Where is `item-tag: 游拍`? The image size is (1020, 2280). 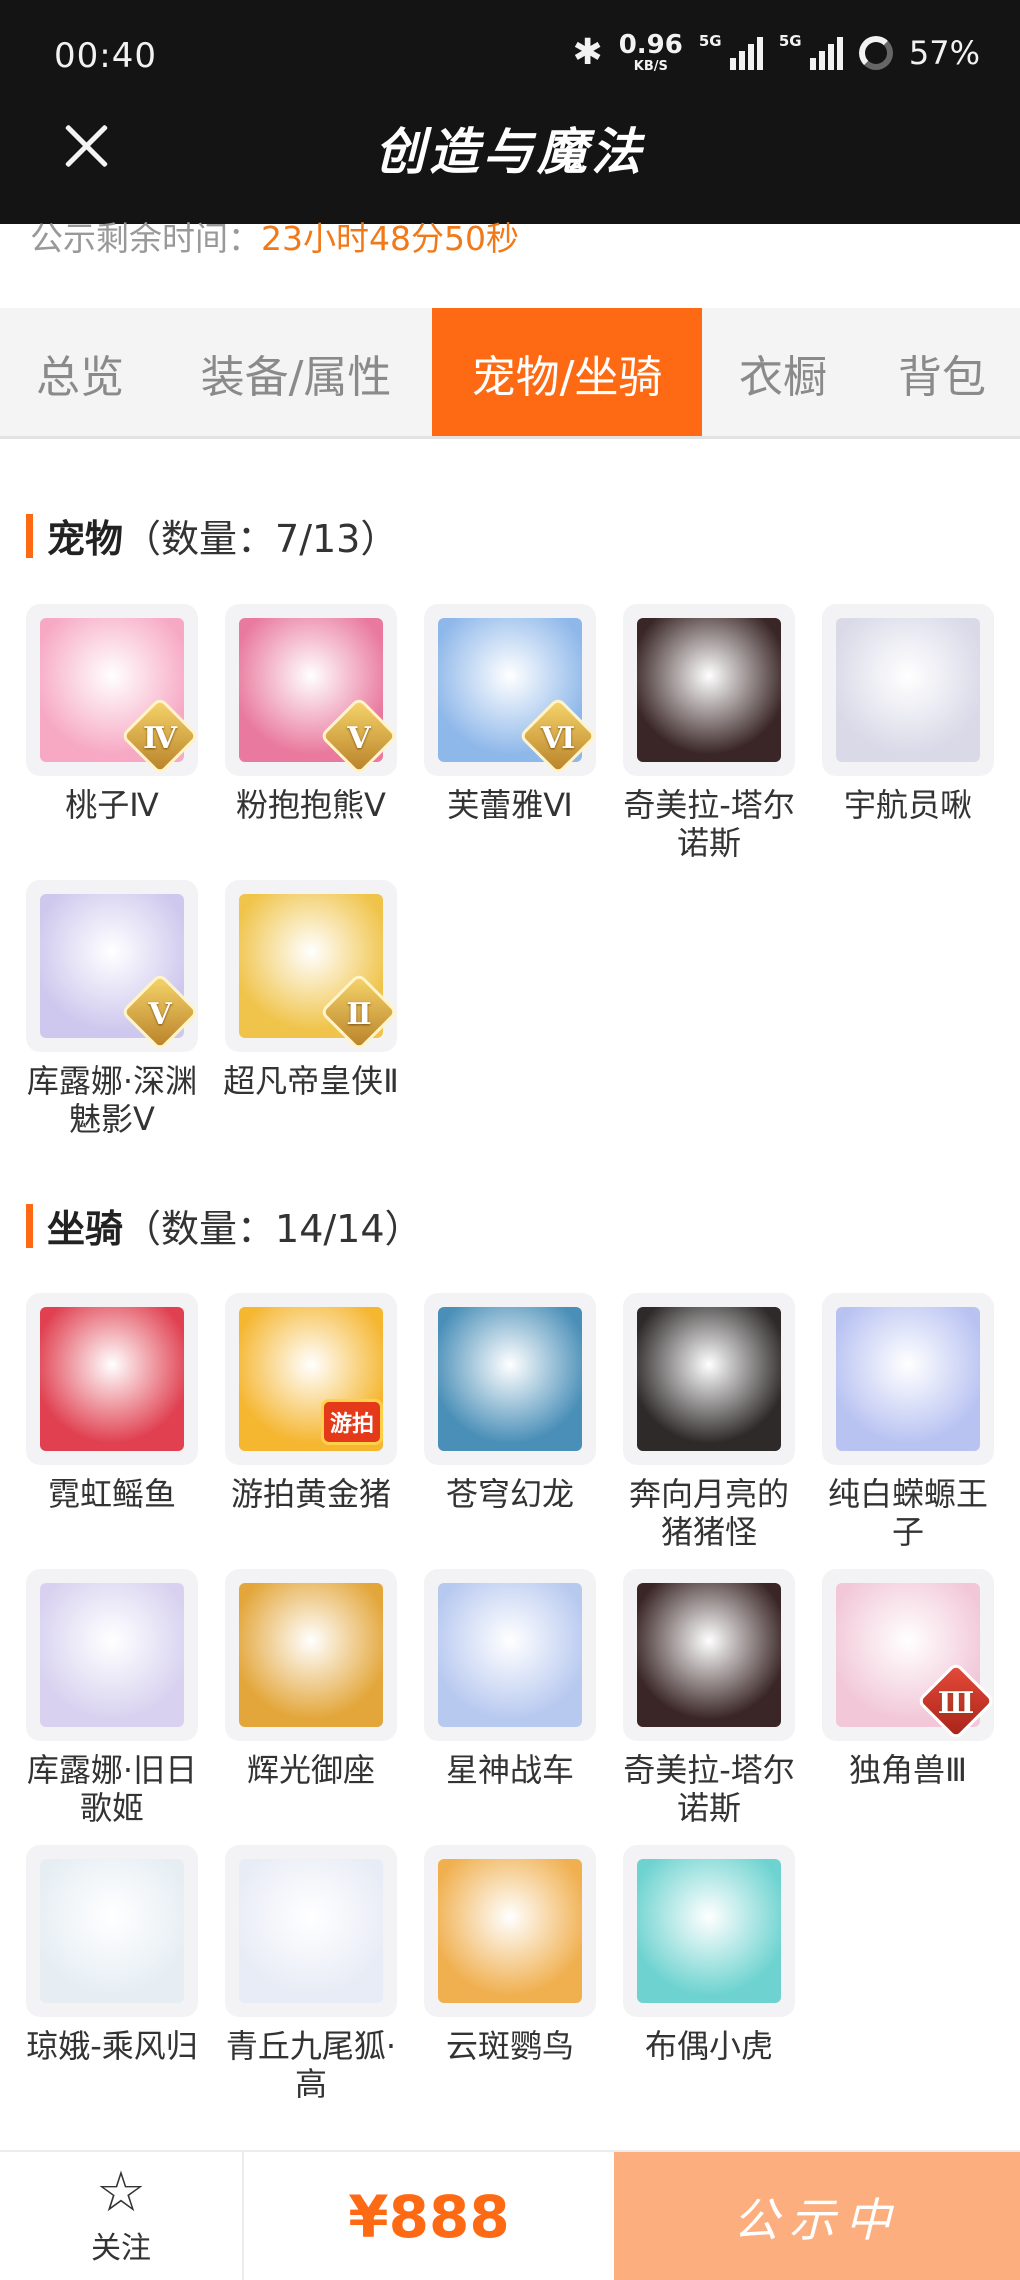 item-tag: 游拍 is located at coordinates (351, 1422).